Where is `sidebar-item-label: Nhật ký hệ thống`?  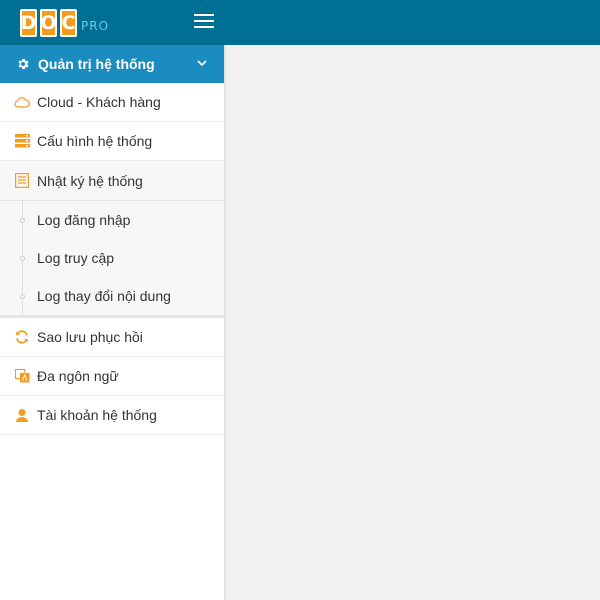
sidebar-item-label: Nhật ký hệ thống is located at coordinates (90, 180).